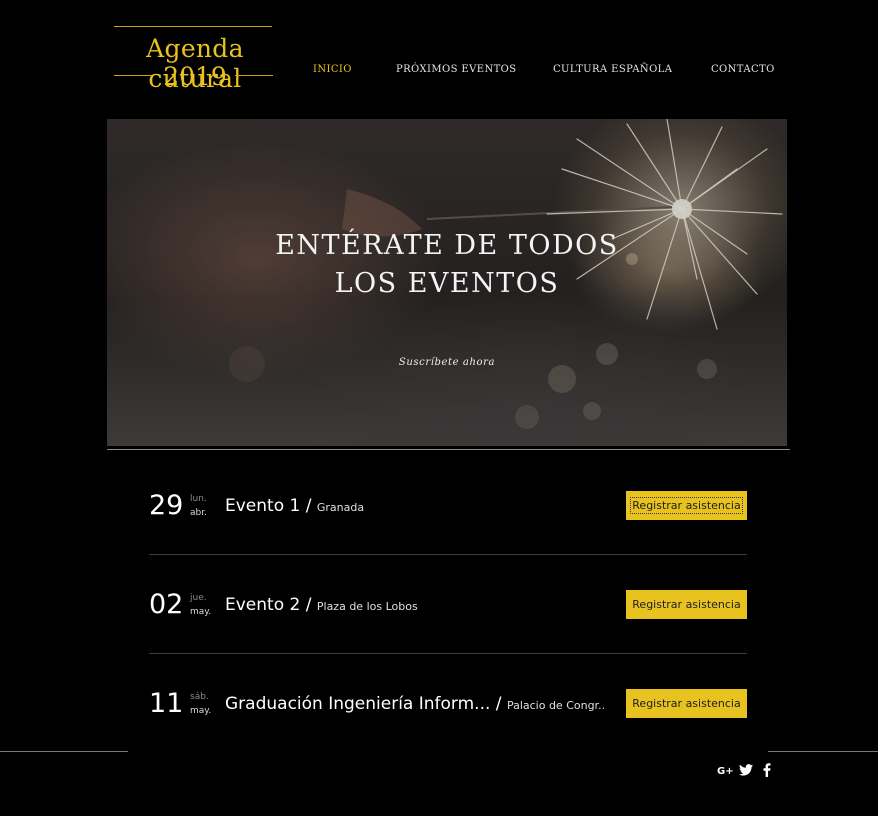 The image size is (878, 816). I want to click on nav-item-cultura-espanola: CULTURA ESPAÑOLA, so click(612, 70).